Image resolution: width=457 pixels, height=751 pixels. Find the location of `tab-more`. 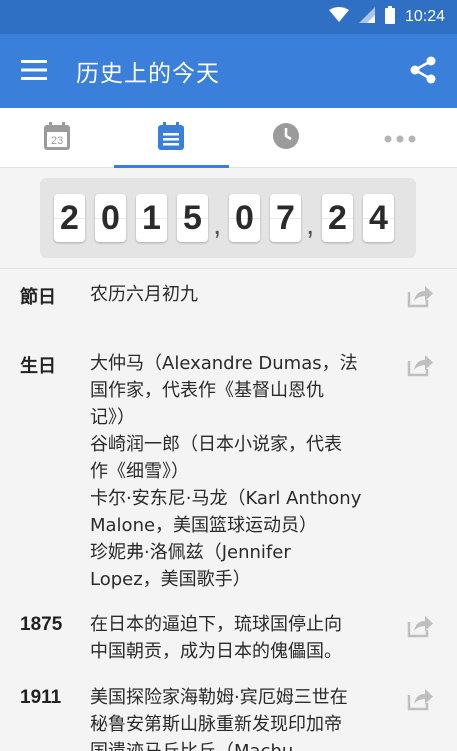

tab-more is located at coordinates (400, 137).